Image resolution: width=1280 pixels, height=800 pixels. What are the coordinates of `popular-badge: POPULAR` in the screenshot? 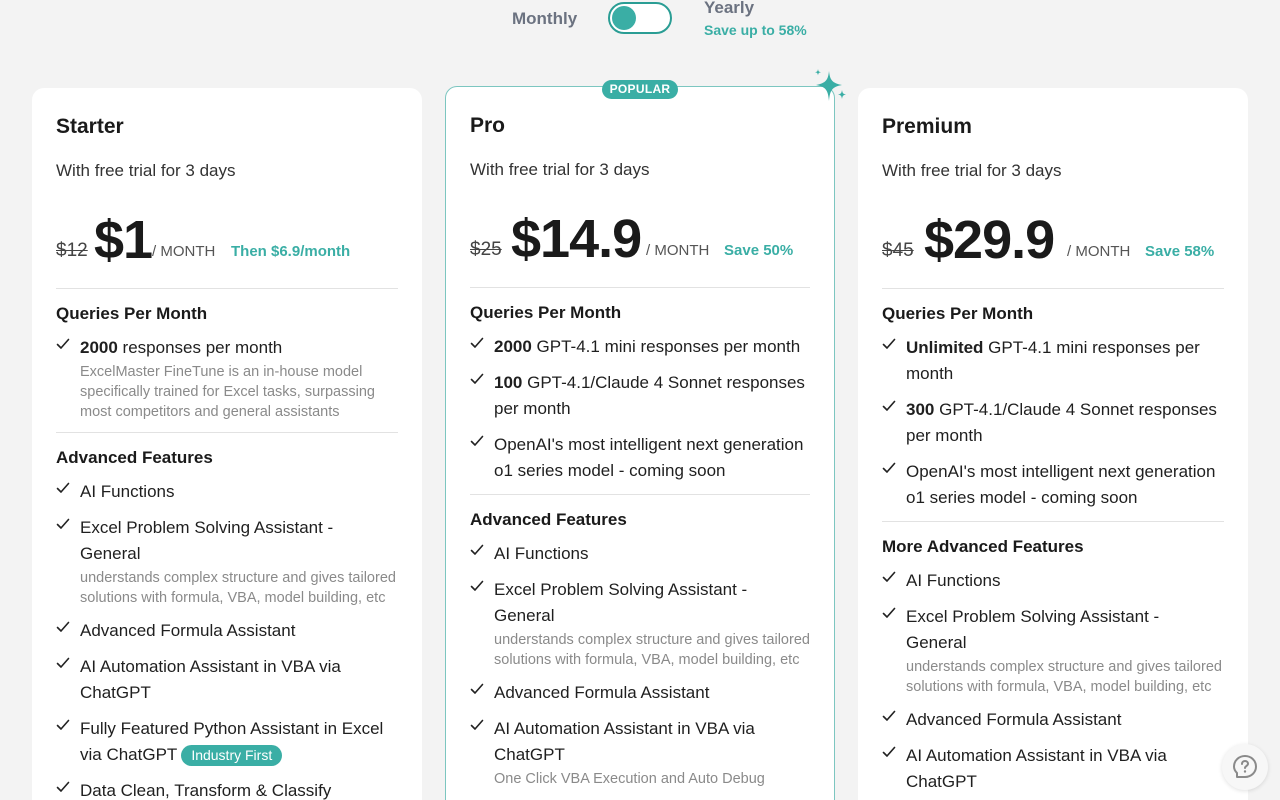 It's located at (640, 89).